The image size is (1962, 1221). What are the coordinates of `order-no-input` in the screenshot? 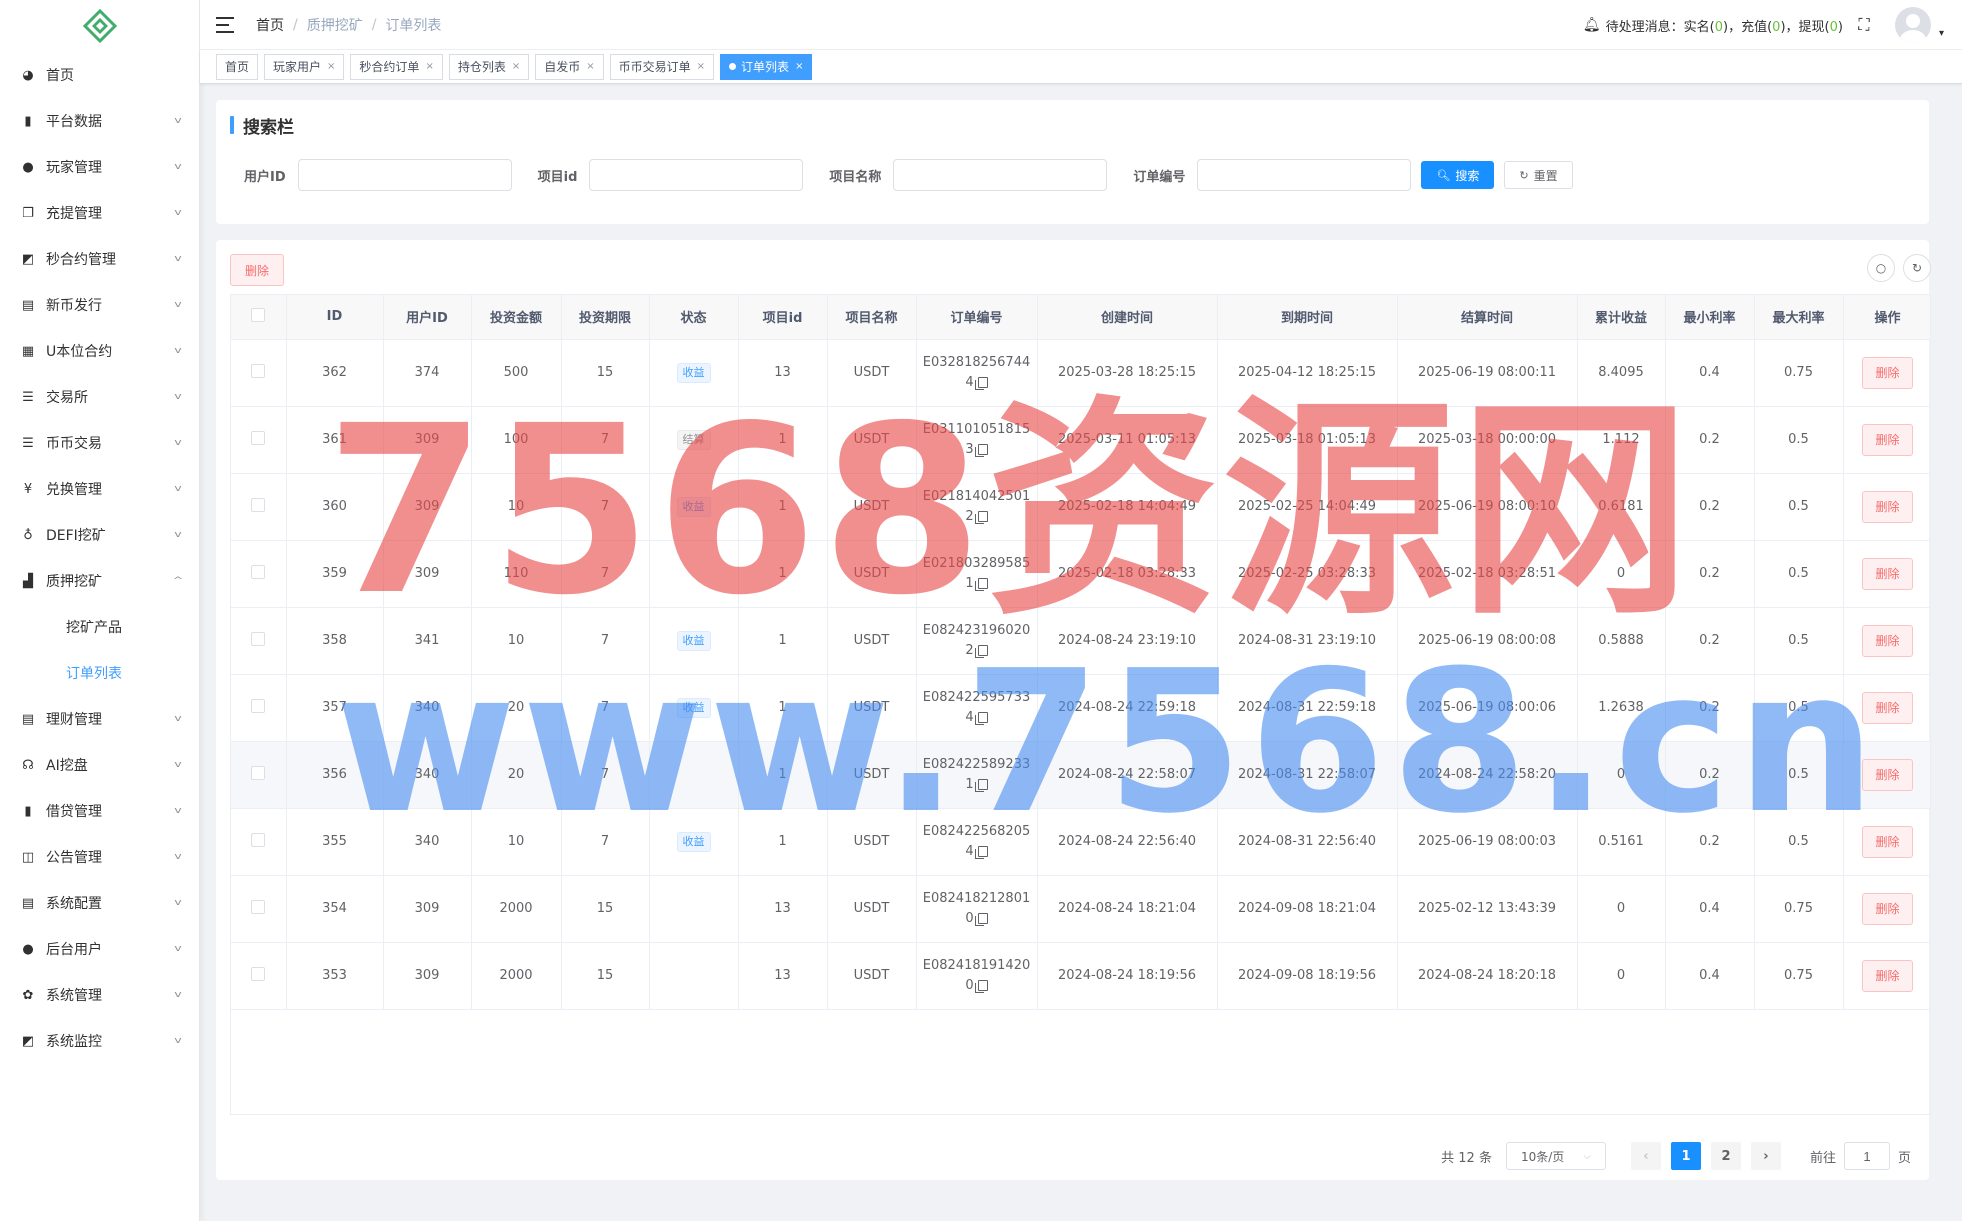 It's located at (1304, 175).